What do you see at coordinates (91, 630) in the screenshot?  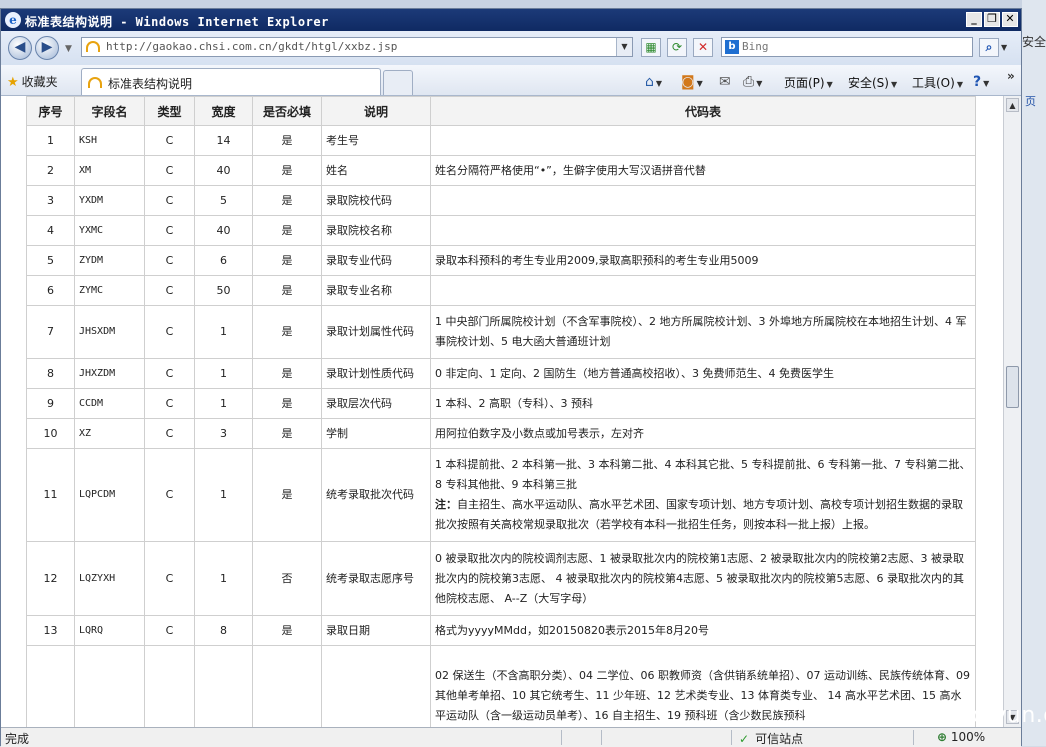 I see `cell-field-text: LQRQ` at bounding box center [91, 630].